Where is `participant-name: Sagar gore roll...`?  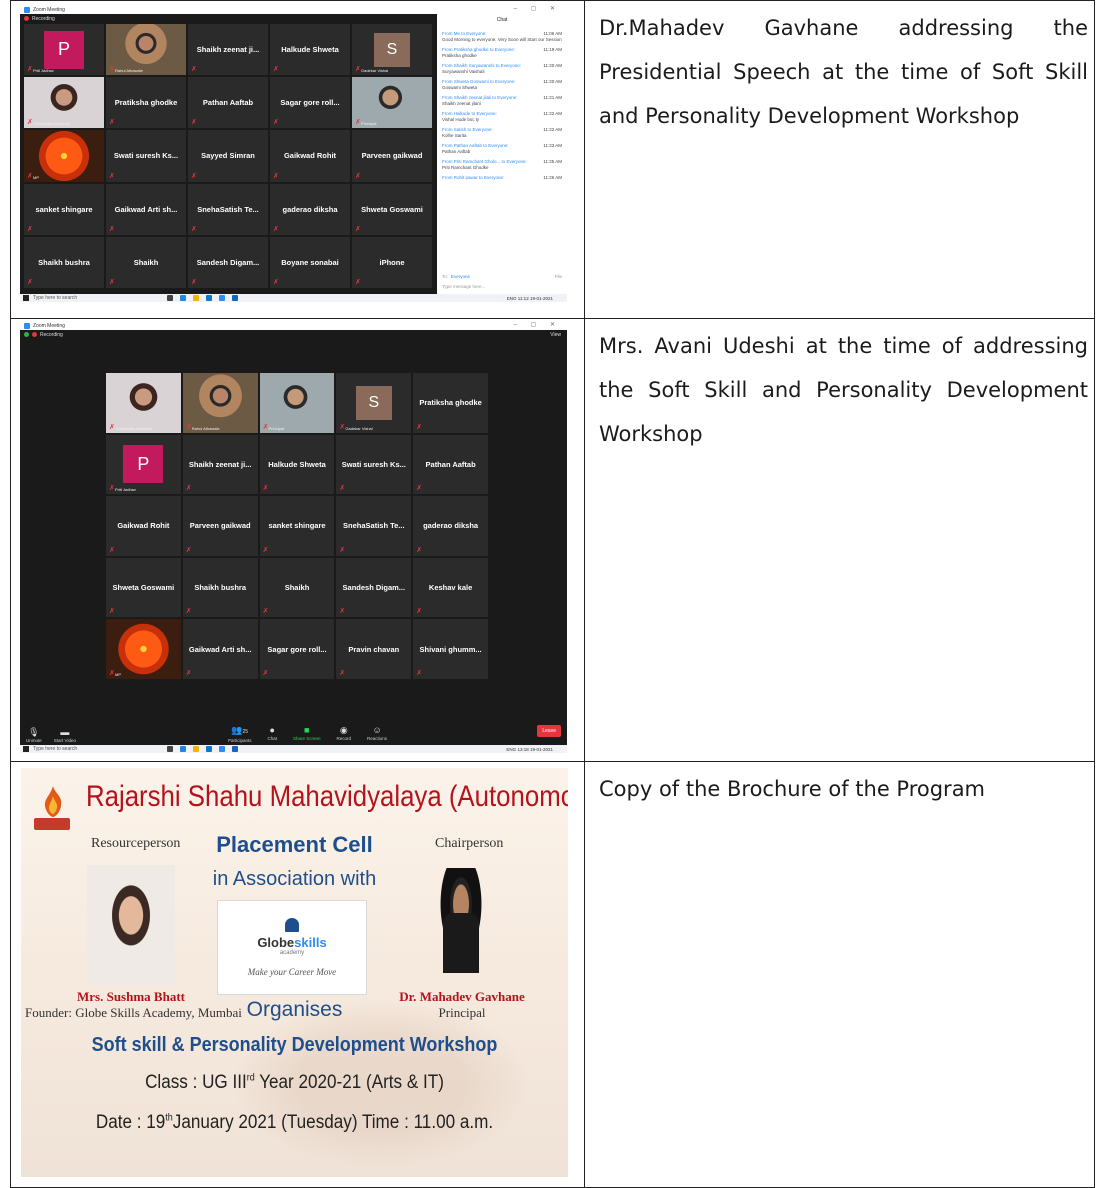
participant-name: Sagar gore roll... is located at coordinates (297, 649).